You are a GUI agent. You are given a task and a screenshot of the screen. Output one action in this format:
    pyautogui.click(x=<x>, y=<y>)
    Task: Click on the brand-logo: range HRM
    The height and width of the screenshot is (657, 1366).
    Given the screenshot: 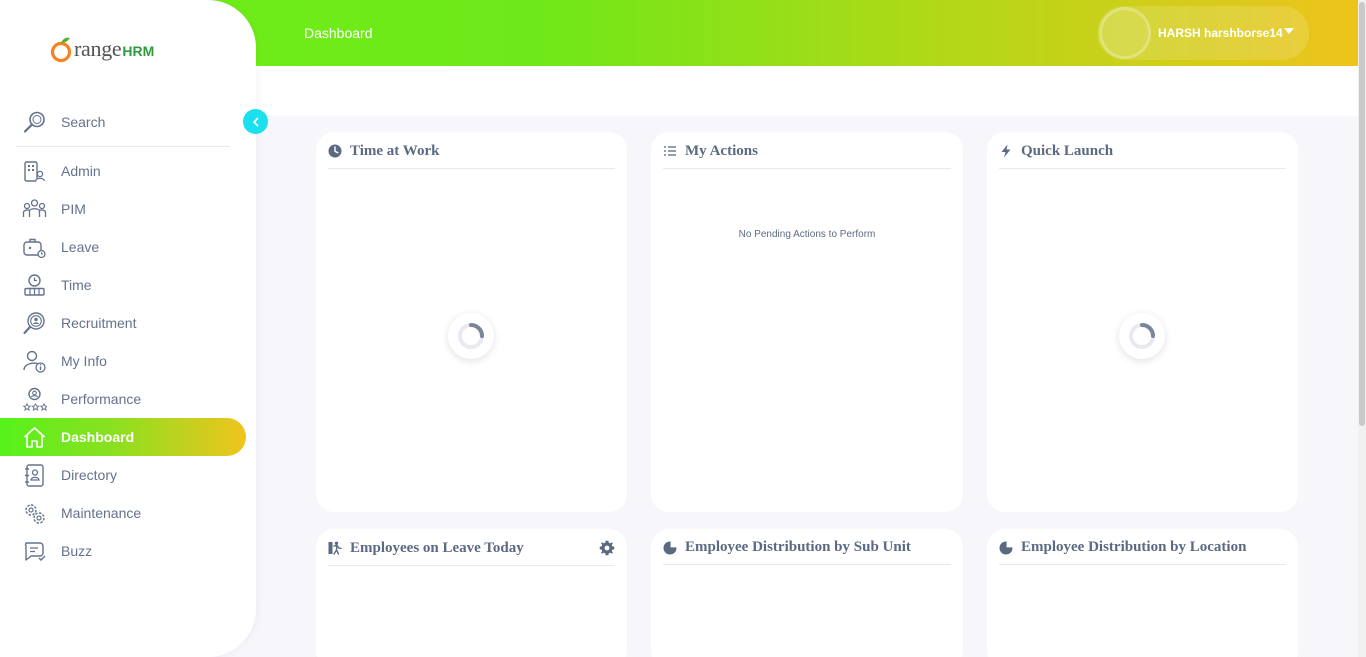 What is the action you would take?
    pyautogui.click(x=110, y=49)
    